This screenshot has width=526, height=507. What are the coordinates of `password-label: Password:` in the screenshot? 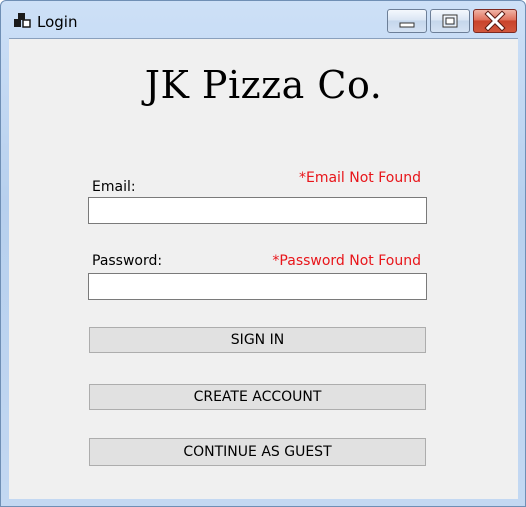 It's located at (127, 261).